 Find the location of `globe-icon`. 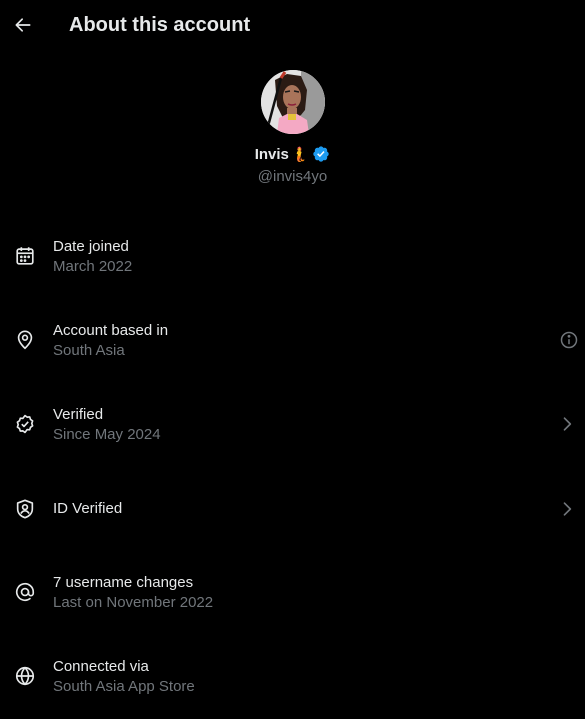

globe-icon is located at coordinates (25, 676).